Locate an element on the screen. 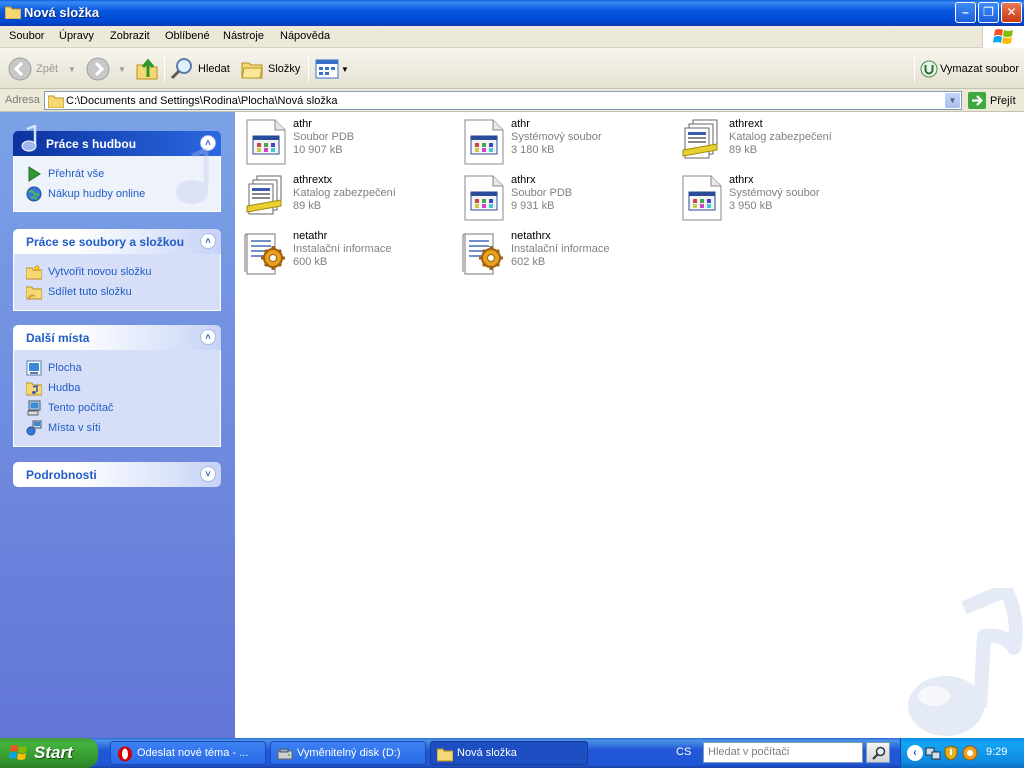 The width and height of the screenshot is (1024, 768). taskbar-item-label: Vyměnitelný disk (D:) is located at coordinates (349, 753).